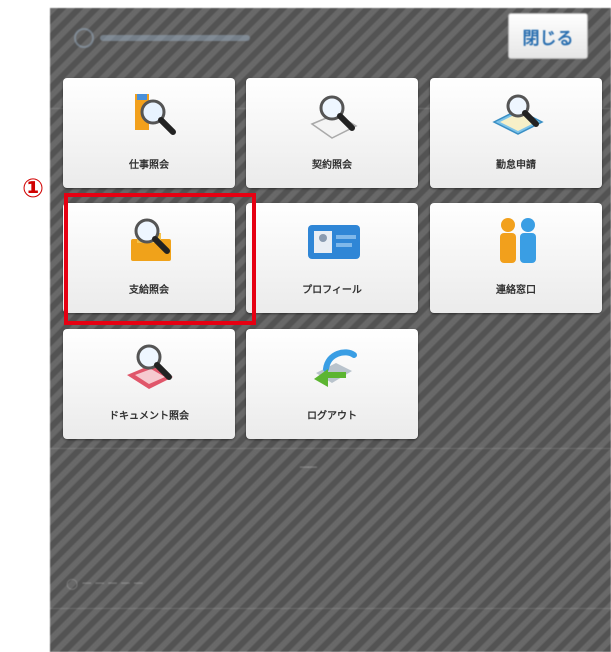 The image size is (611, 652). Describe the element at coordinates (308, 468) in the screenshot. I see `background-ghost-text: ──` at that location.